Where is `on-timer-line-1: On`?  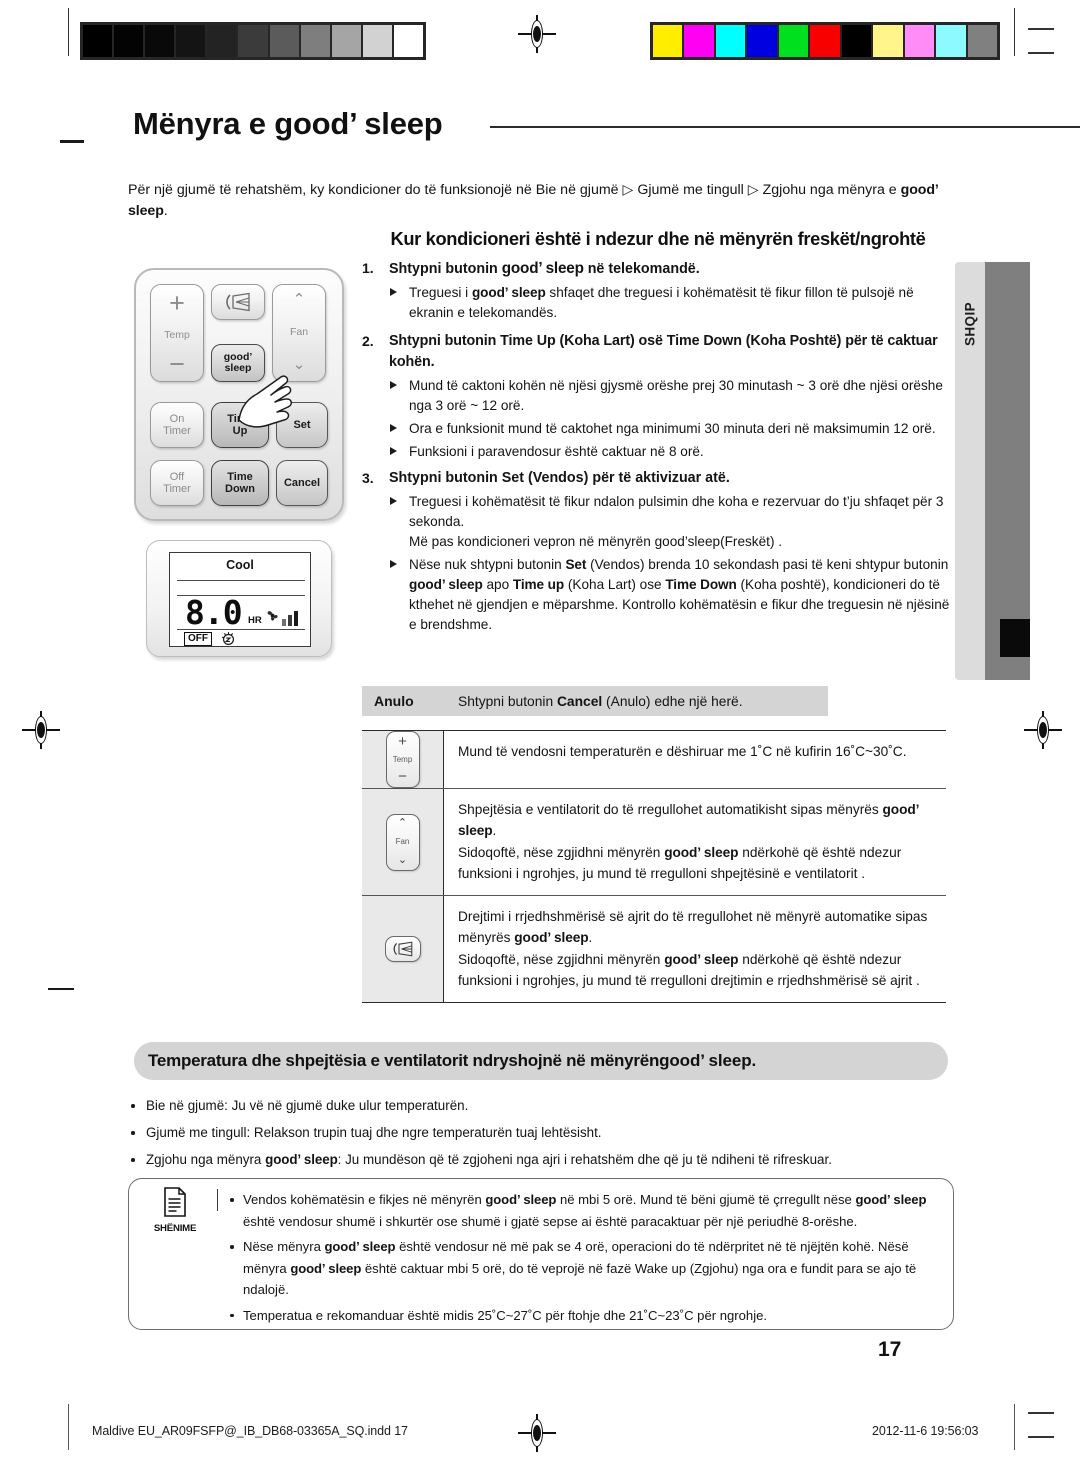
on-timer-line-1: On is located at coordinates (177, 418).